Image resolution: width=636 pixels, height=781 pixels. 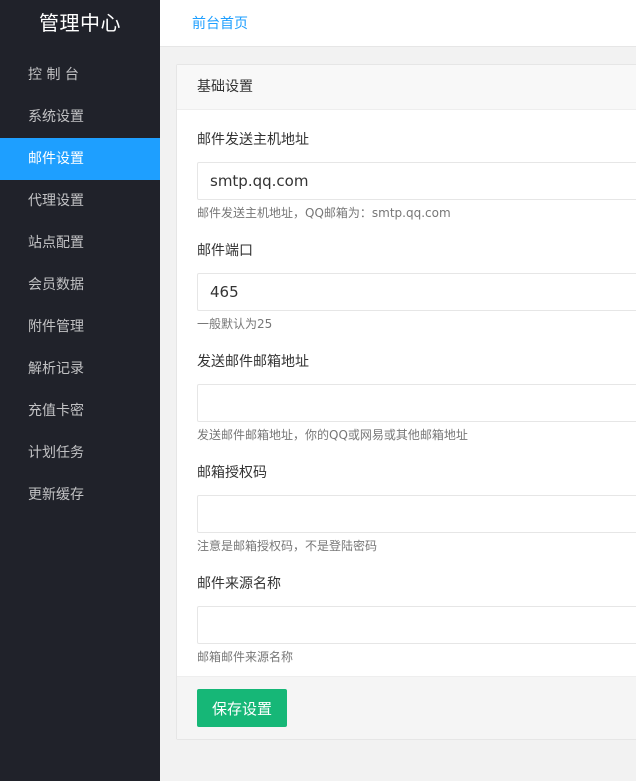 What do you see at coordinates (416, 403) in the screenshot?
I see `sender-email-input` at bounding box center [416, 403].